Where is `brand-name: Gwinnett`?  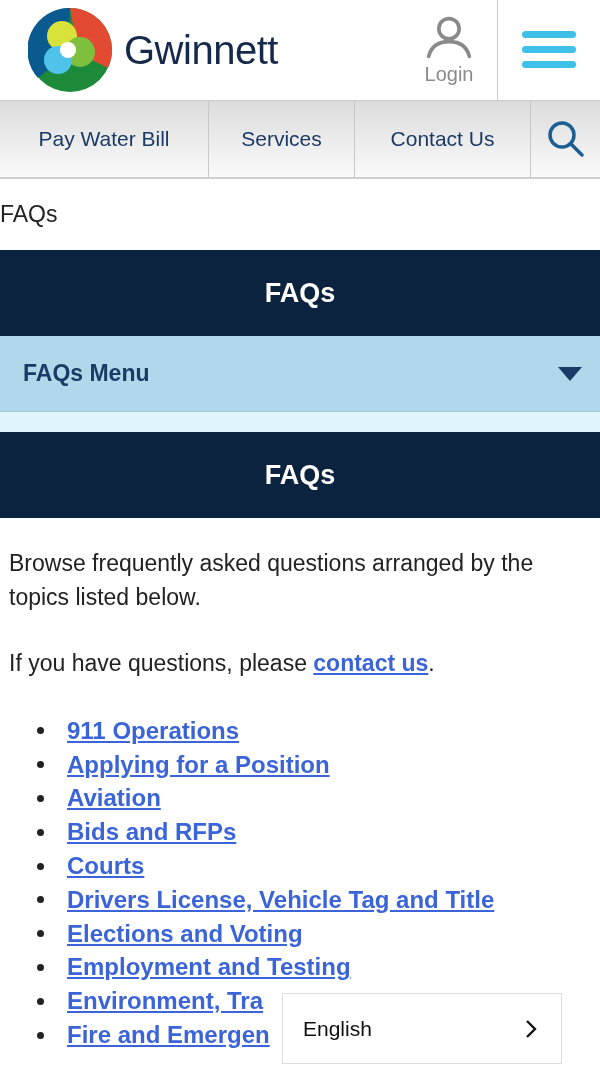
brand-name: Gwinnett is located at coordinates (201, 50).